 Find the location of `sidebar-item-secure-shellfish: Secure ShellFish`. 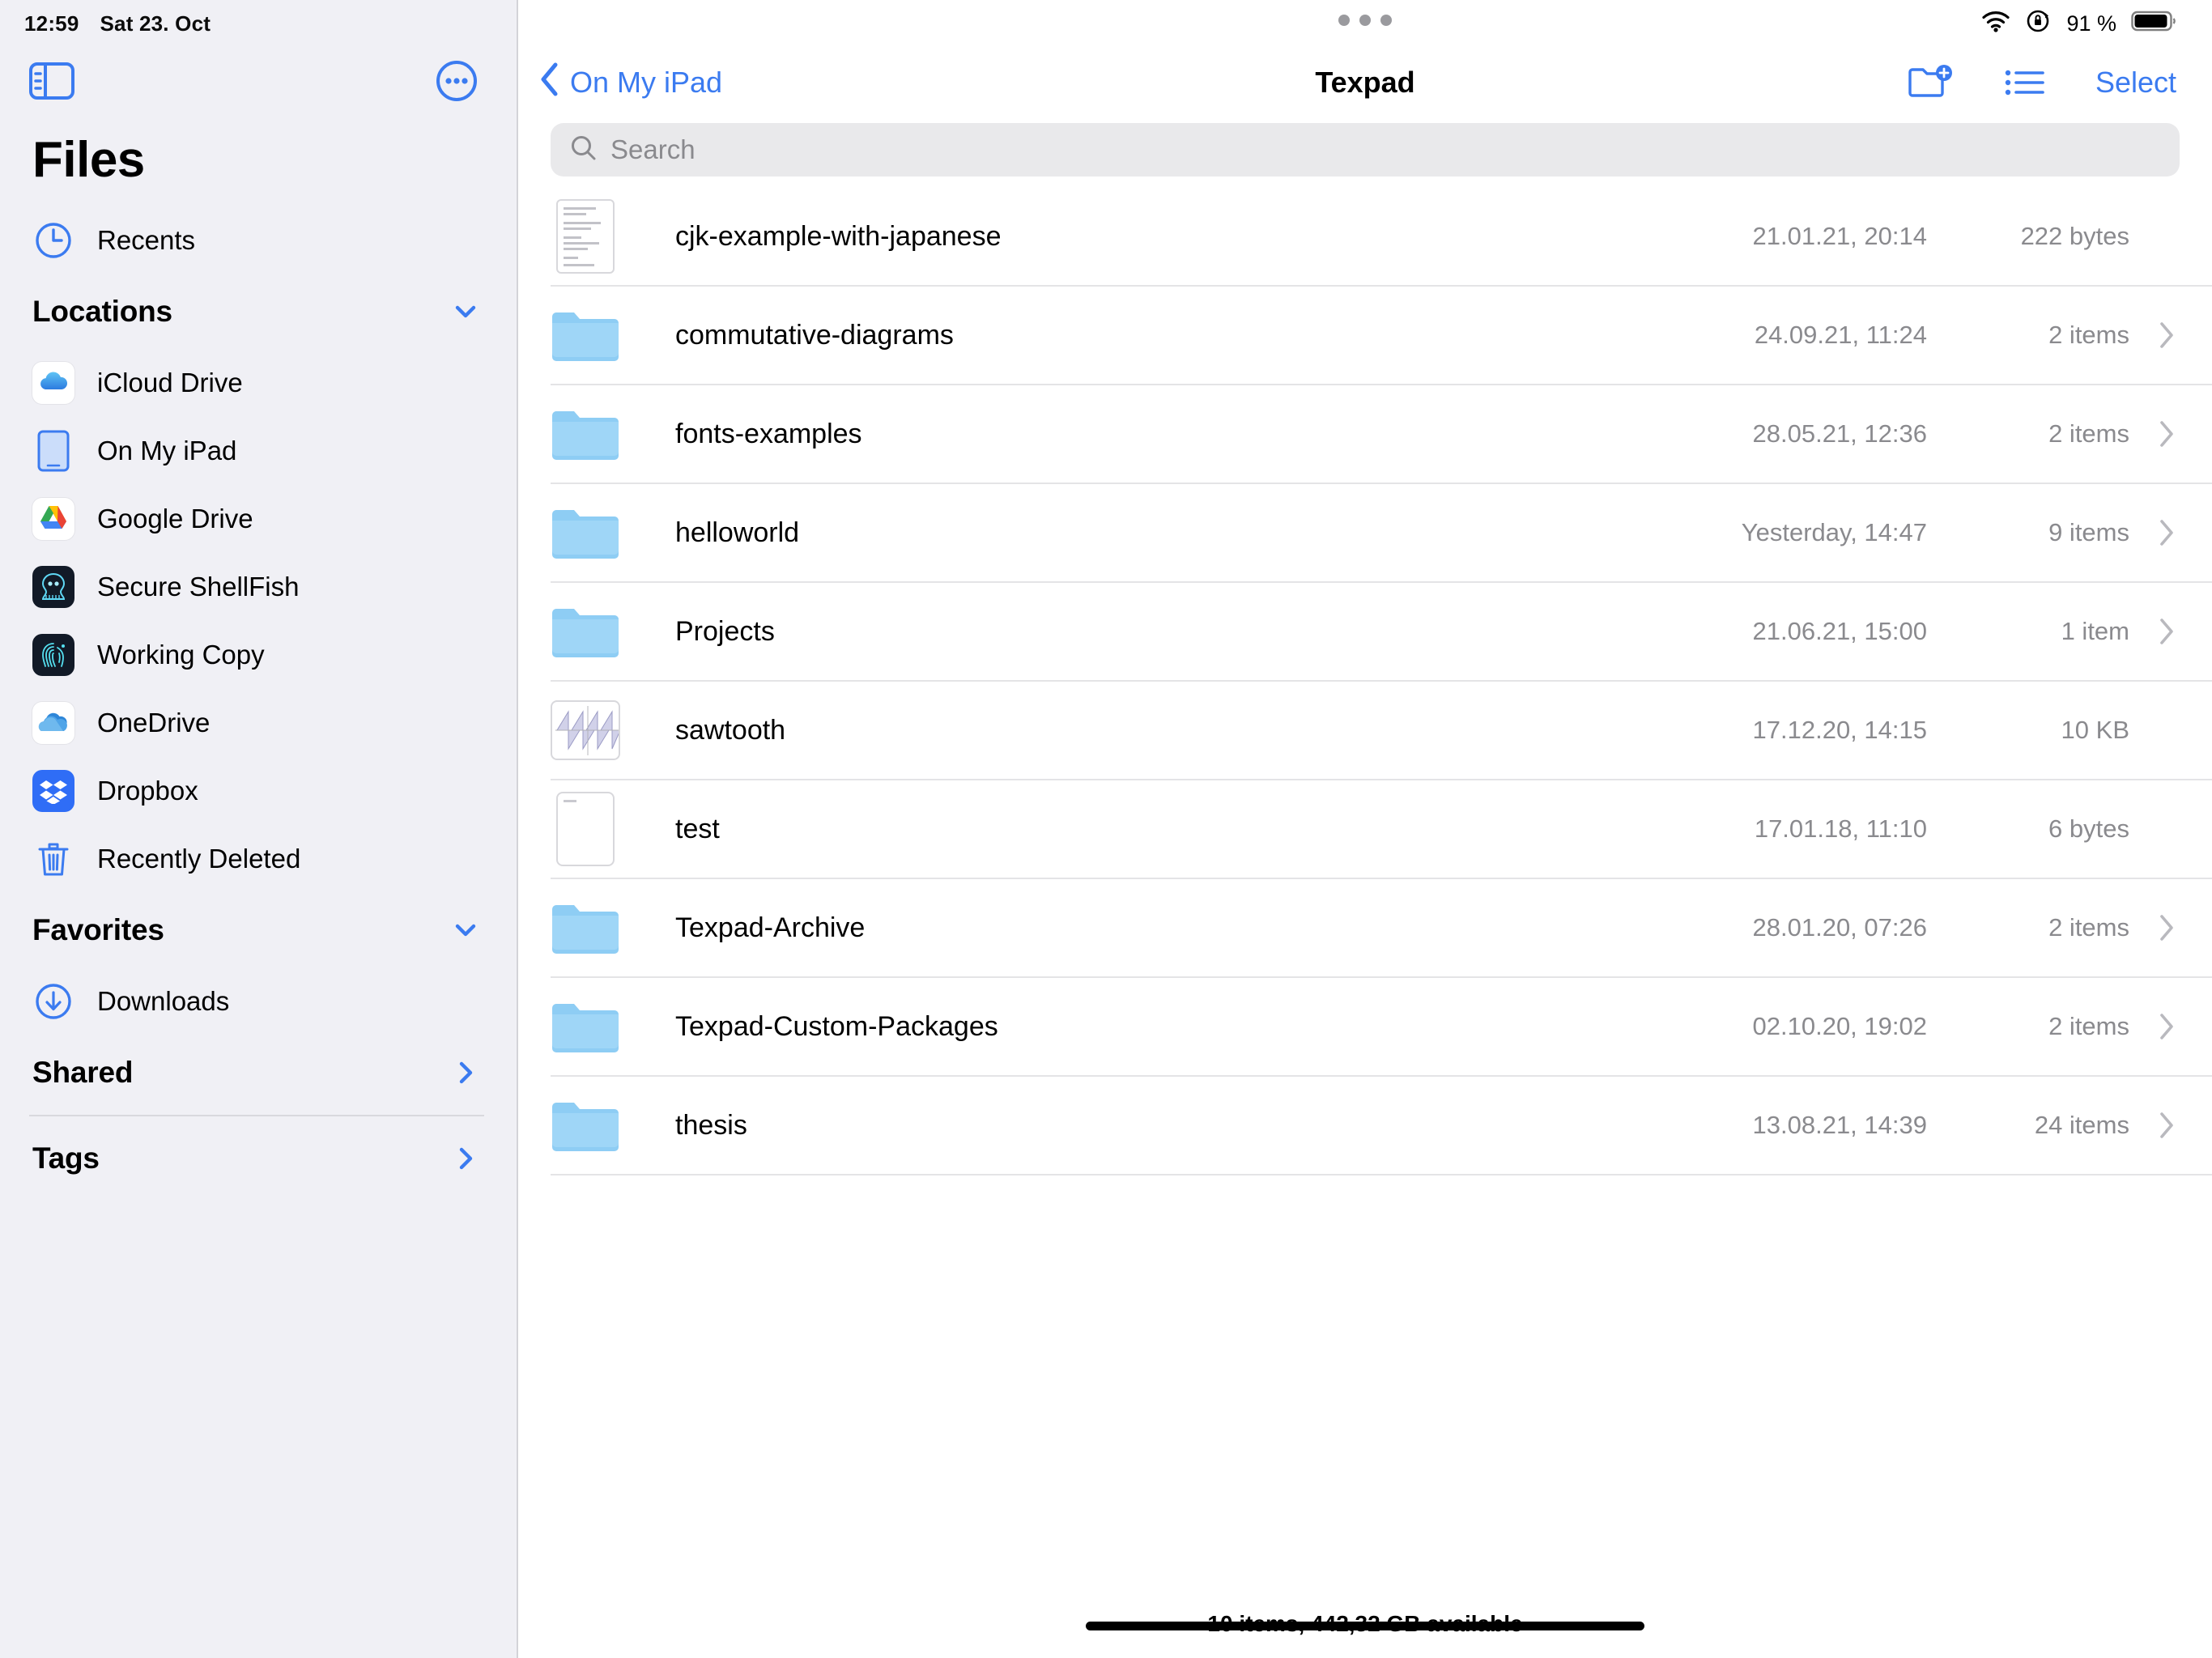

sidebar-item-secure-shellfish: Secure ShellFish is located at coordinates (259, 587).